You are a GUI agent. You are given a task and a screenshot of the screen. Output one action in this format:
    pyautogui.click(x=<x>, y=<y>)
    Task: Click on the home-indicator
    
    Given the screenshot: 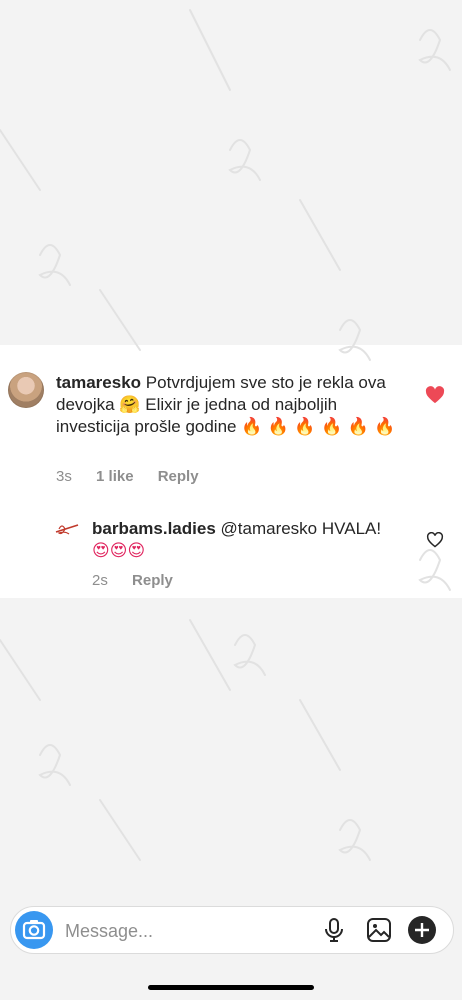 What is the action you would take?
    pyautogui.click(x=231, y=987)
    